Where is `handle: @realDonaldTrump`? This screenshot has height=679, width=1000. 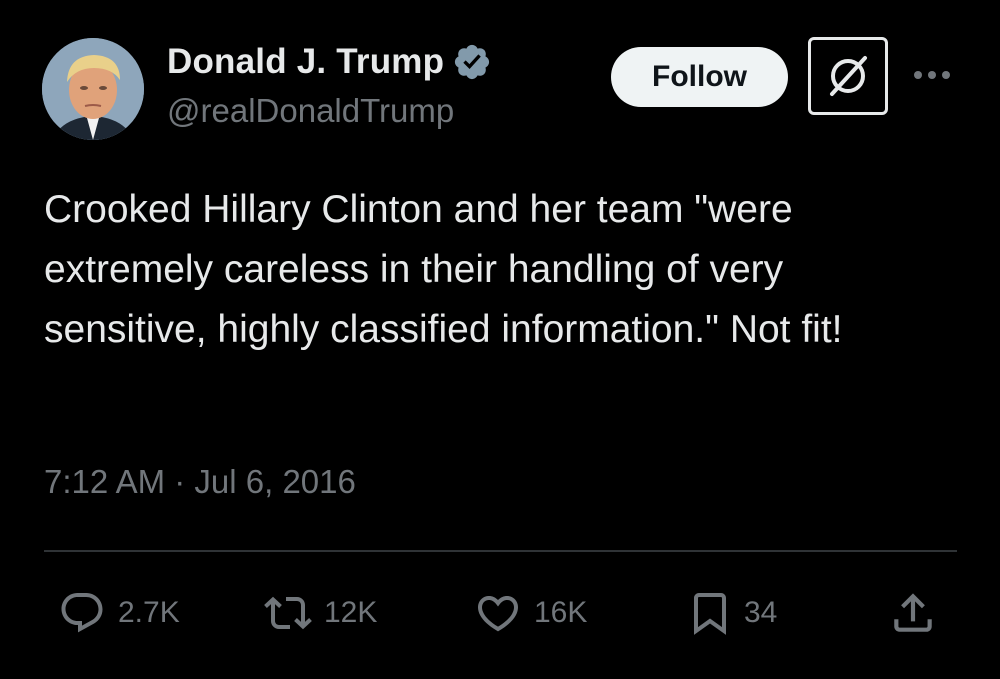 handle: @realDonaldTrump is located at coordinates (310, 111).